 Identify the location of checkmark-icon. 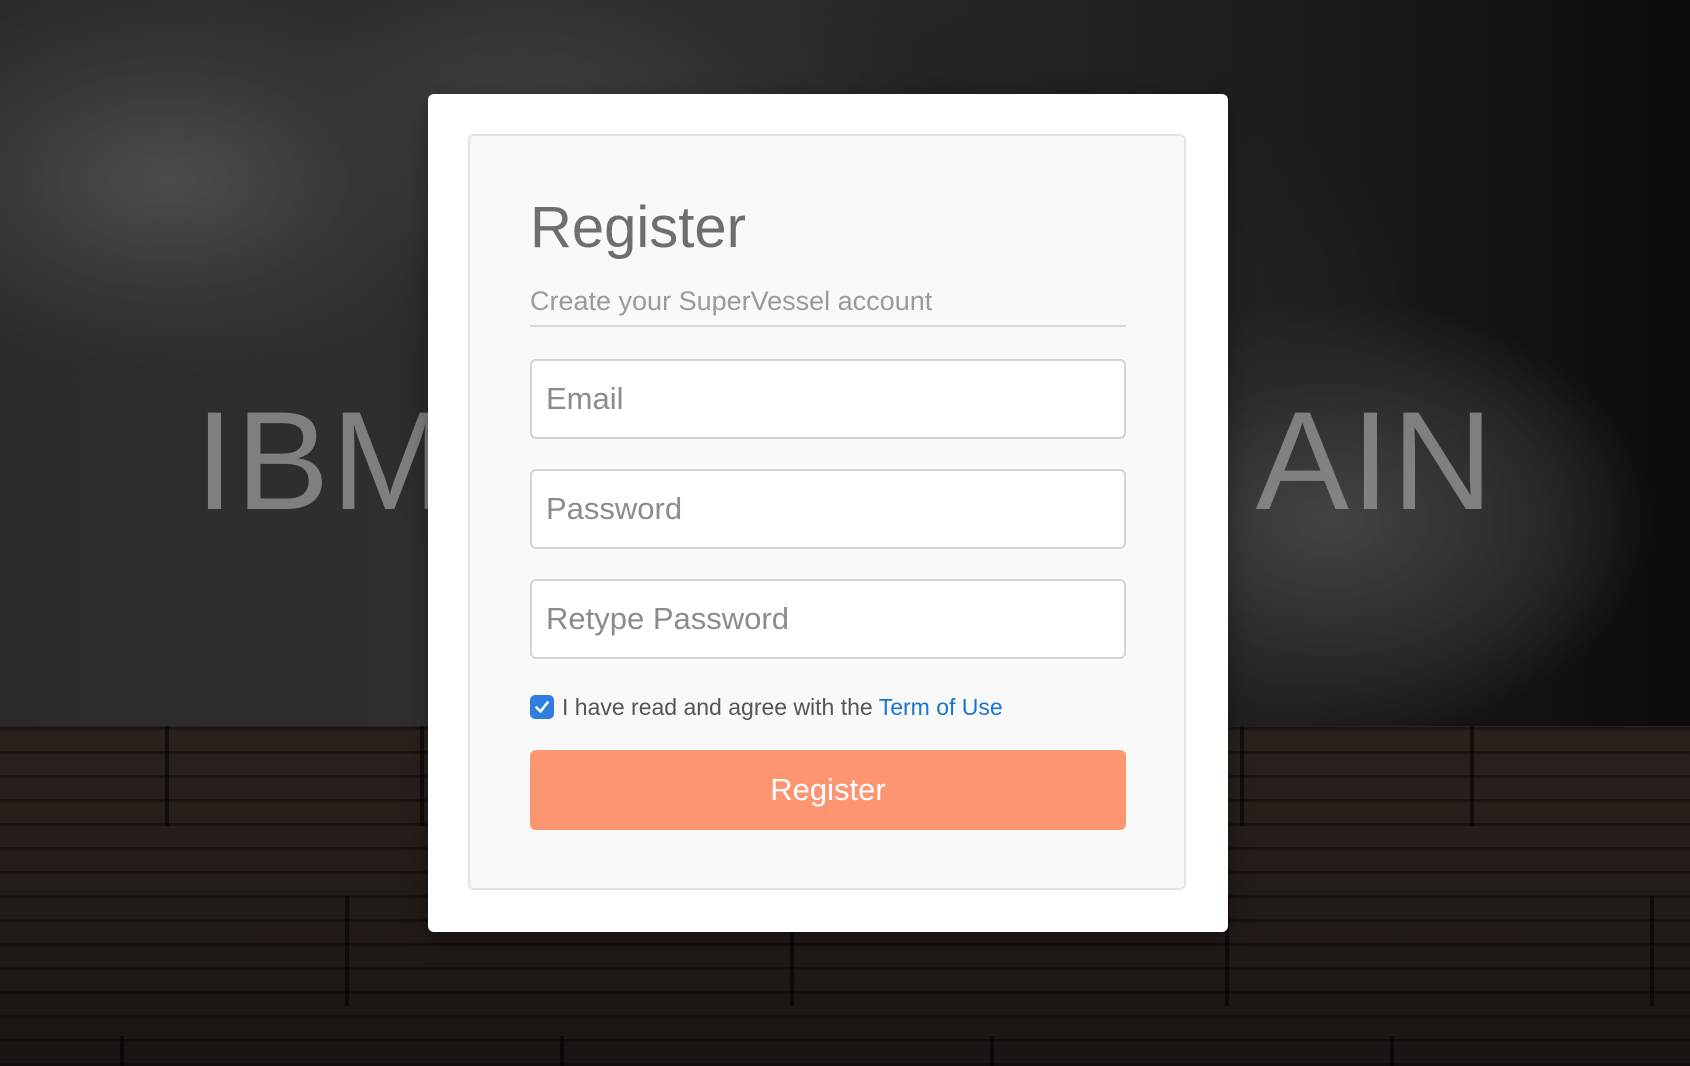
(542, 707).